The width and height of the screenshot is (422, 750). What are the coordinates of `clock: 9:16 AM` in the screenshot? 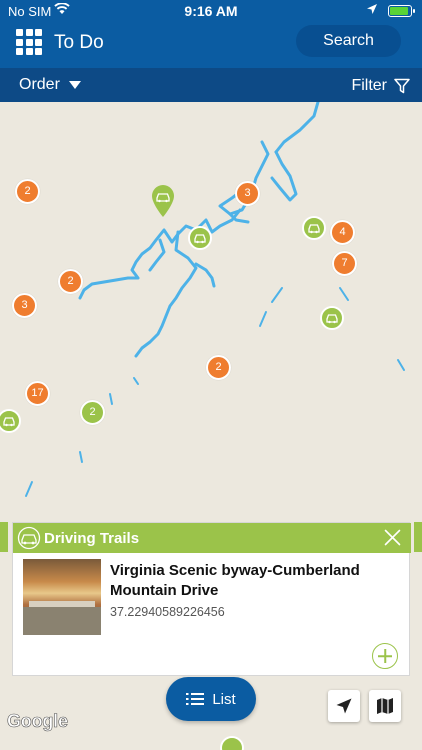 It's located at (211, 11).